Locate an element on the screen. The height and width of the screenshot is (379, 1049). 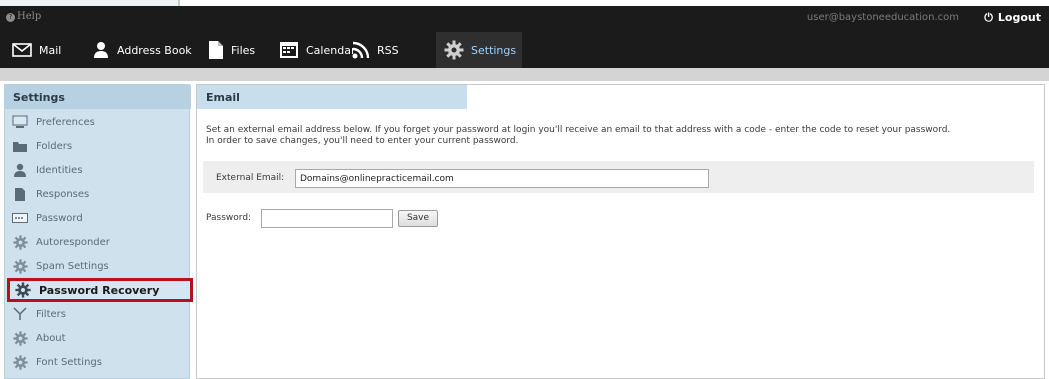
password-label: Password: is located at coordinates (229, 218).